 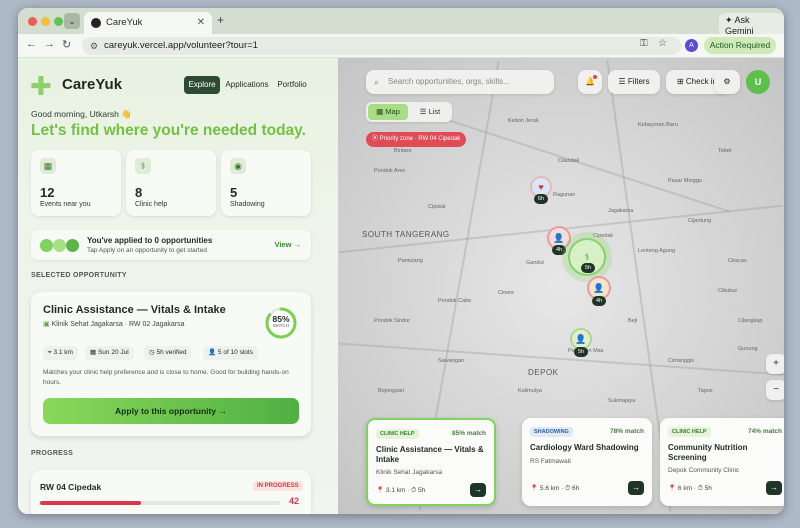 I want to click on notification-dot, so click(x=595, y=77).